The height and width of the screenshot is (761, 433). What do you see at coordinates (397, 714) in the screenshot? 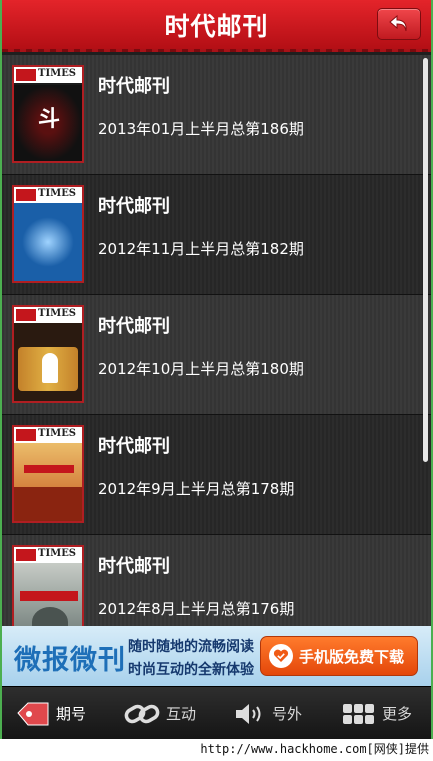
I see `tab-label: 更多` at bounding box center [397, 714].